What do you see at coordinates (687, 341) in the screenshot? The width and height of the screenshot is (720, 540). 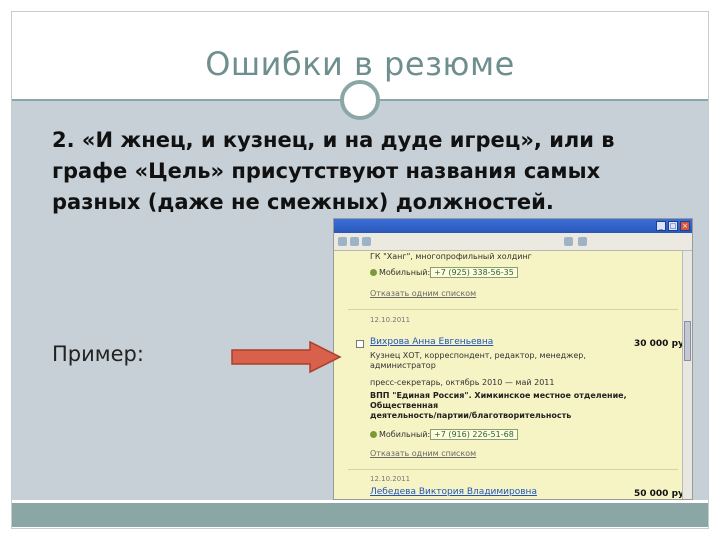 I see `scrollbar-thumb` at bounding box center [687, 341].